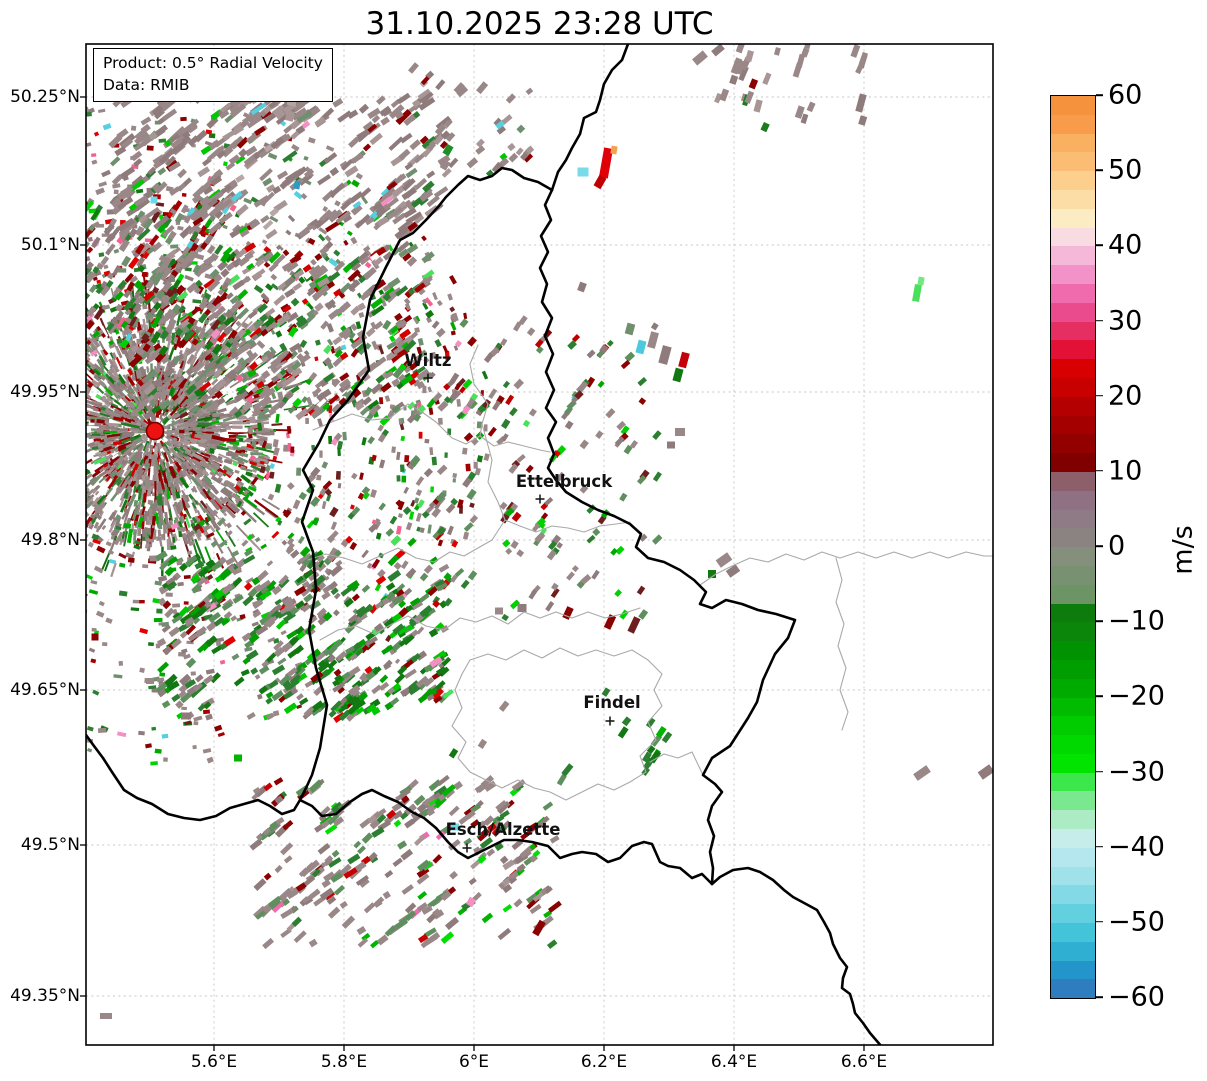  Describe the element at coordinates (304, 635) in the screenshot. I see `echo-cluster-sw-green` at that location.